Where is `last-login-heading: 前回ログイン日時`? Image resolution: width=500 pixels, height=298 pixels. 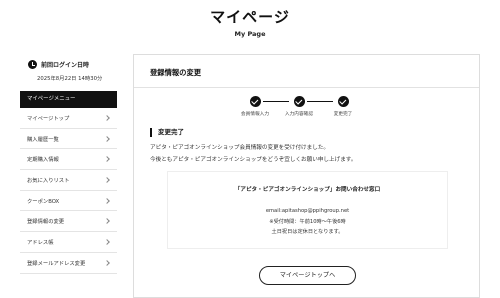 last-login-heading: 前回ログイン日時 is located at coordinates (58, 64).